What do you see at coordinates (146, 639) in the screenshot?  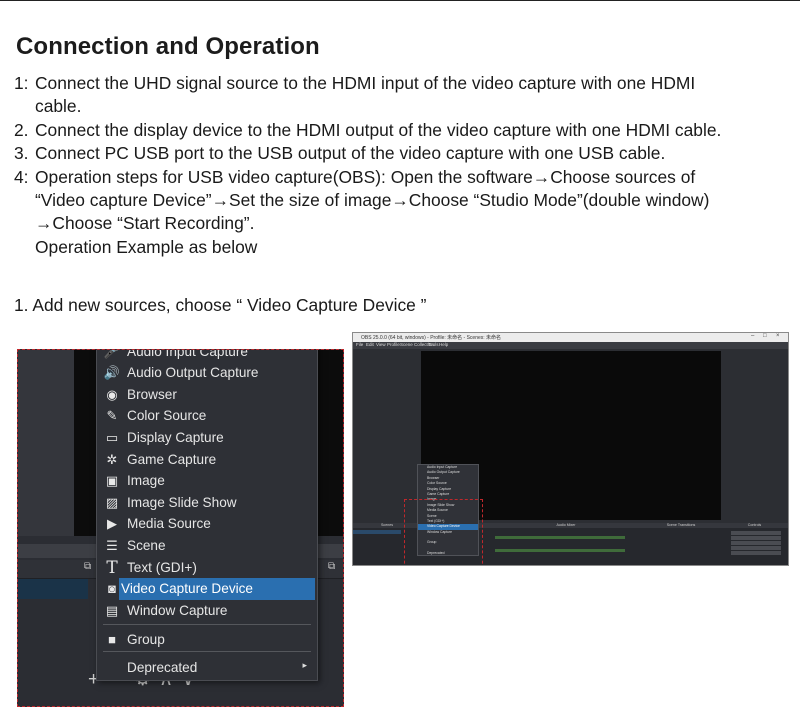 I see `menu-item-label: Group` at bounding box center [146, 639].